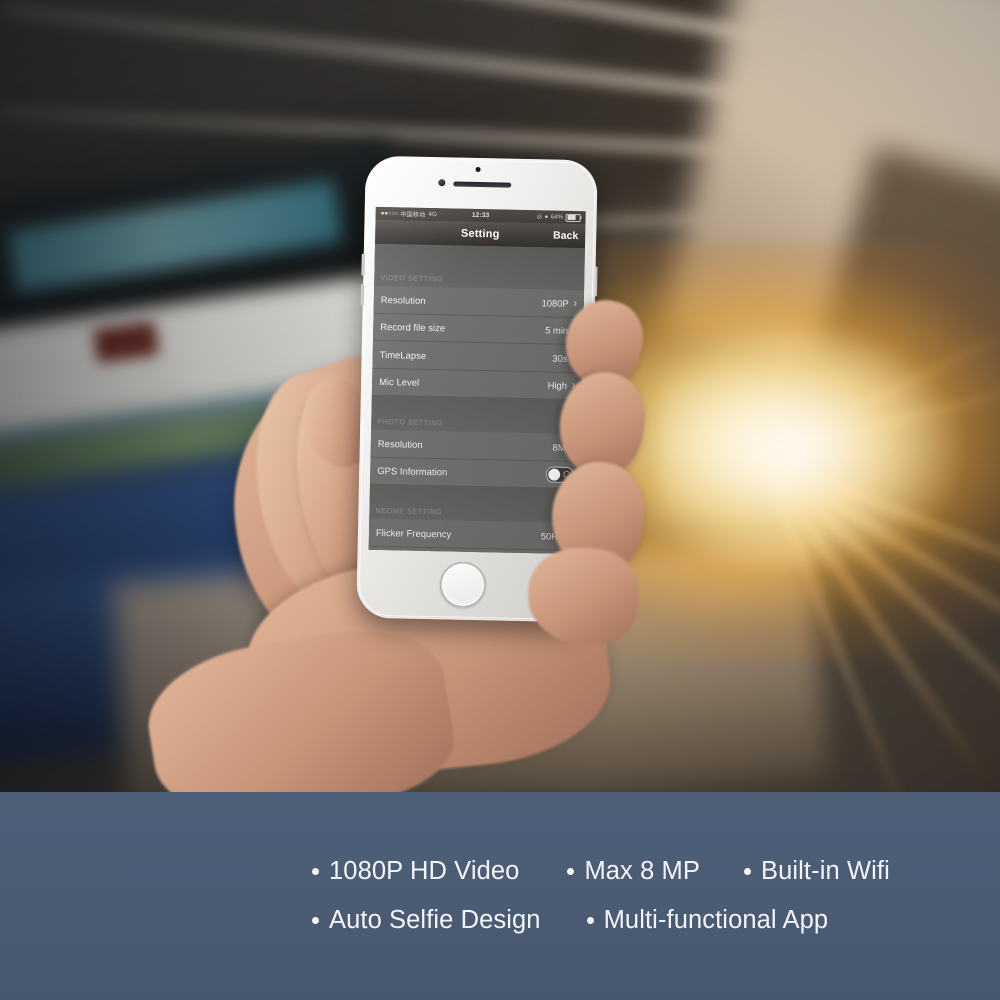  Describe the element at coordinates (362, 294) in the screenshot. I see `volume-button-down` at that location.